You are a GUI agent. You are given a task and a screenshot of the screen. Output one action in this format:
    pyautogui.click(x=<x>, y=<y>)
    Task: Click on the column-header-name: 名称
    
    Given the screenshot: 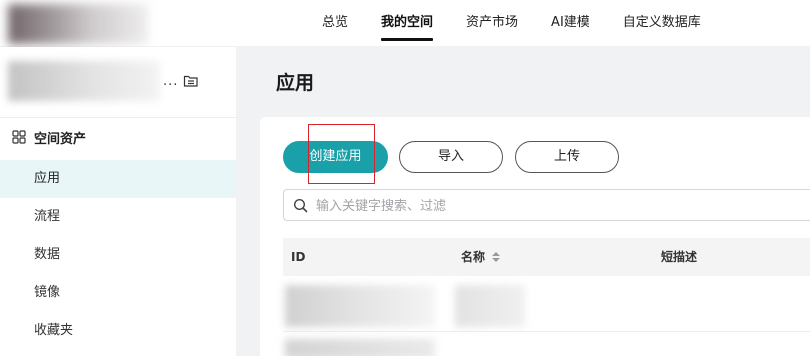 What is the action you would take?
    pyautogui.click(x=481, y=257)
    